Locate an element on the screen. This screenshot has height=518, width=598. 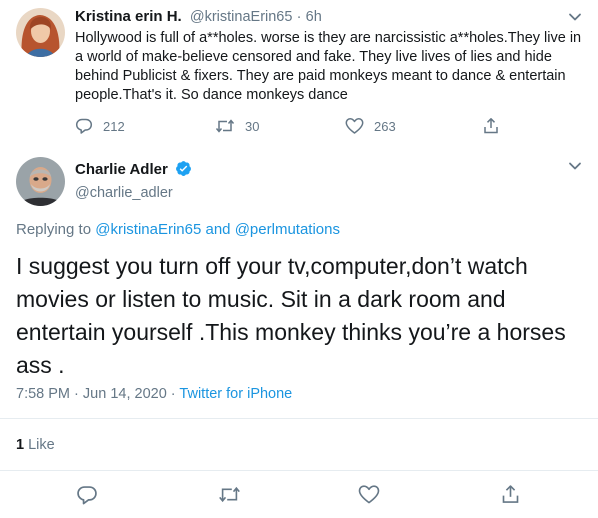
author-name: Kristina erin H. is located at coordinates (128, 16).